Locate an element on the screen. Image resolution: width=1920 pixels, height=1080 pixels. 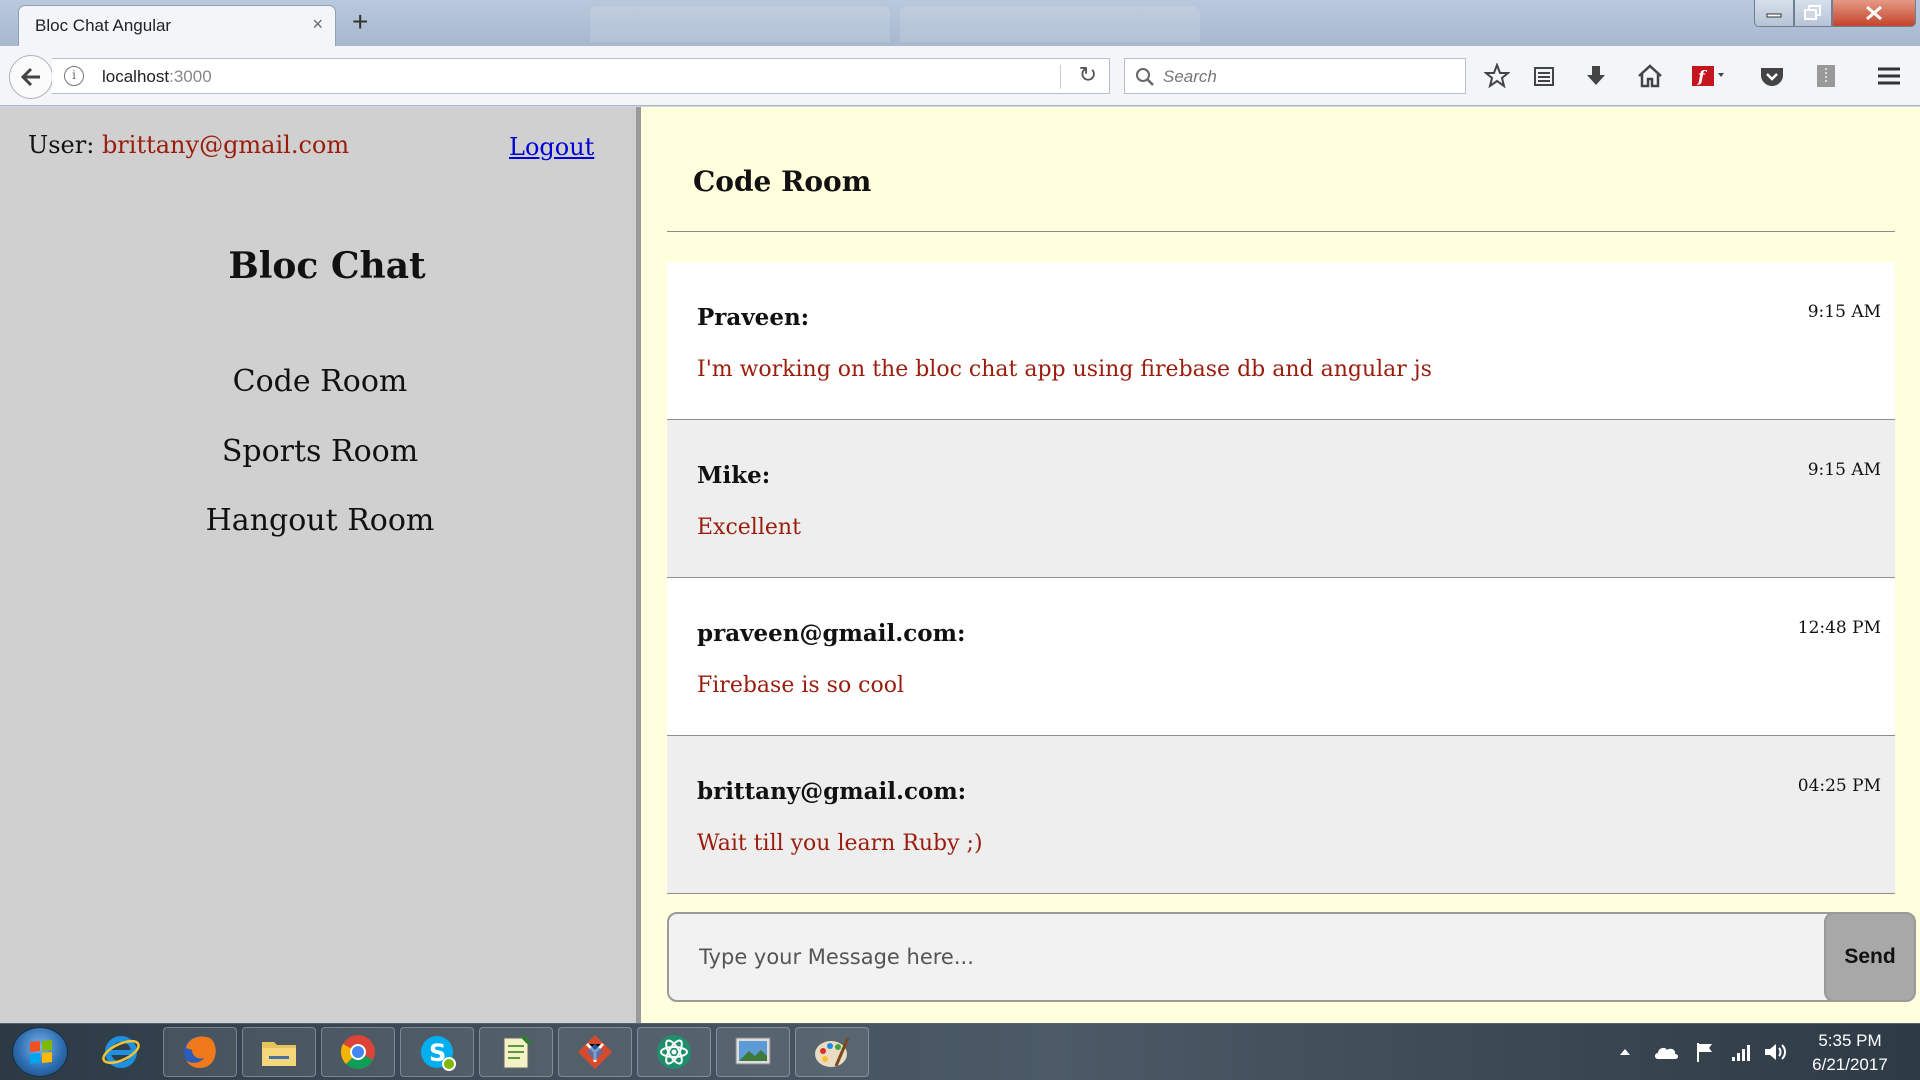
url-text: localhost:3000 is located at coordinates (157, 77).